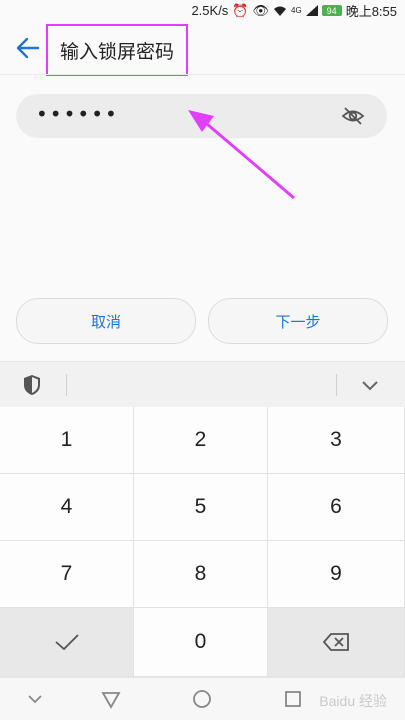 The width and height of the screenshot is (405, 720). What do you see at coordinates (298, 321) in the screenshot?
I see `next-step-button: 下一步` at bounding box center [298, 321].